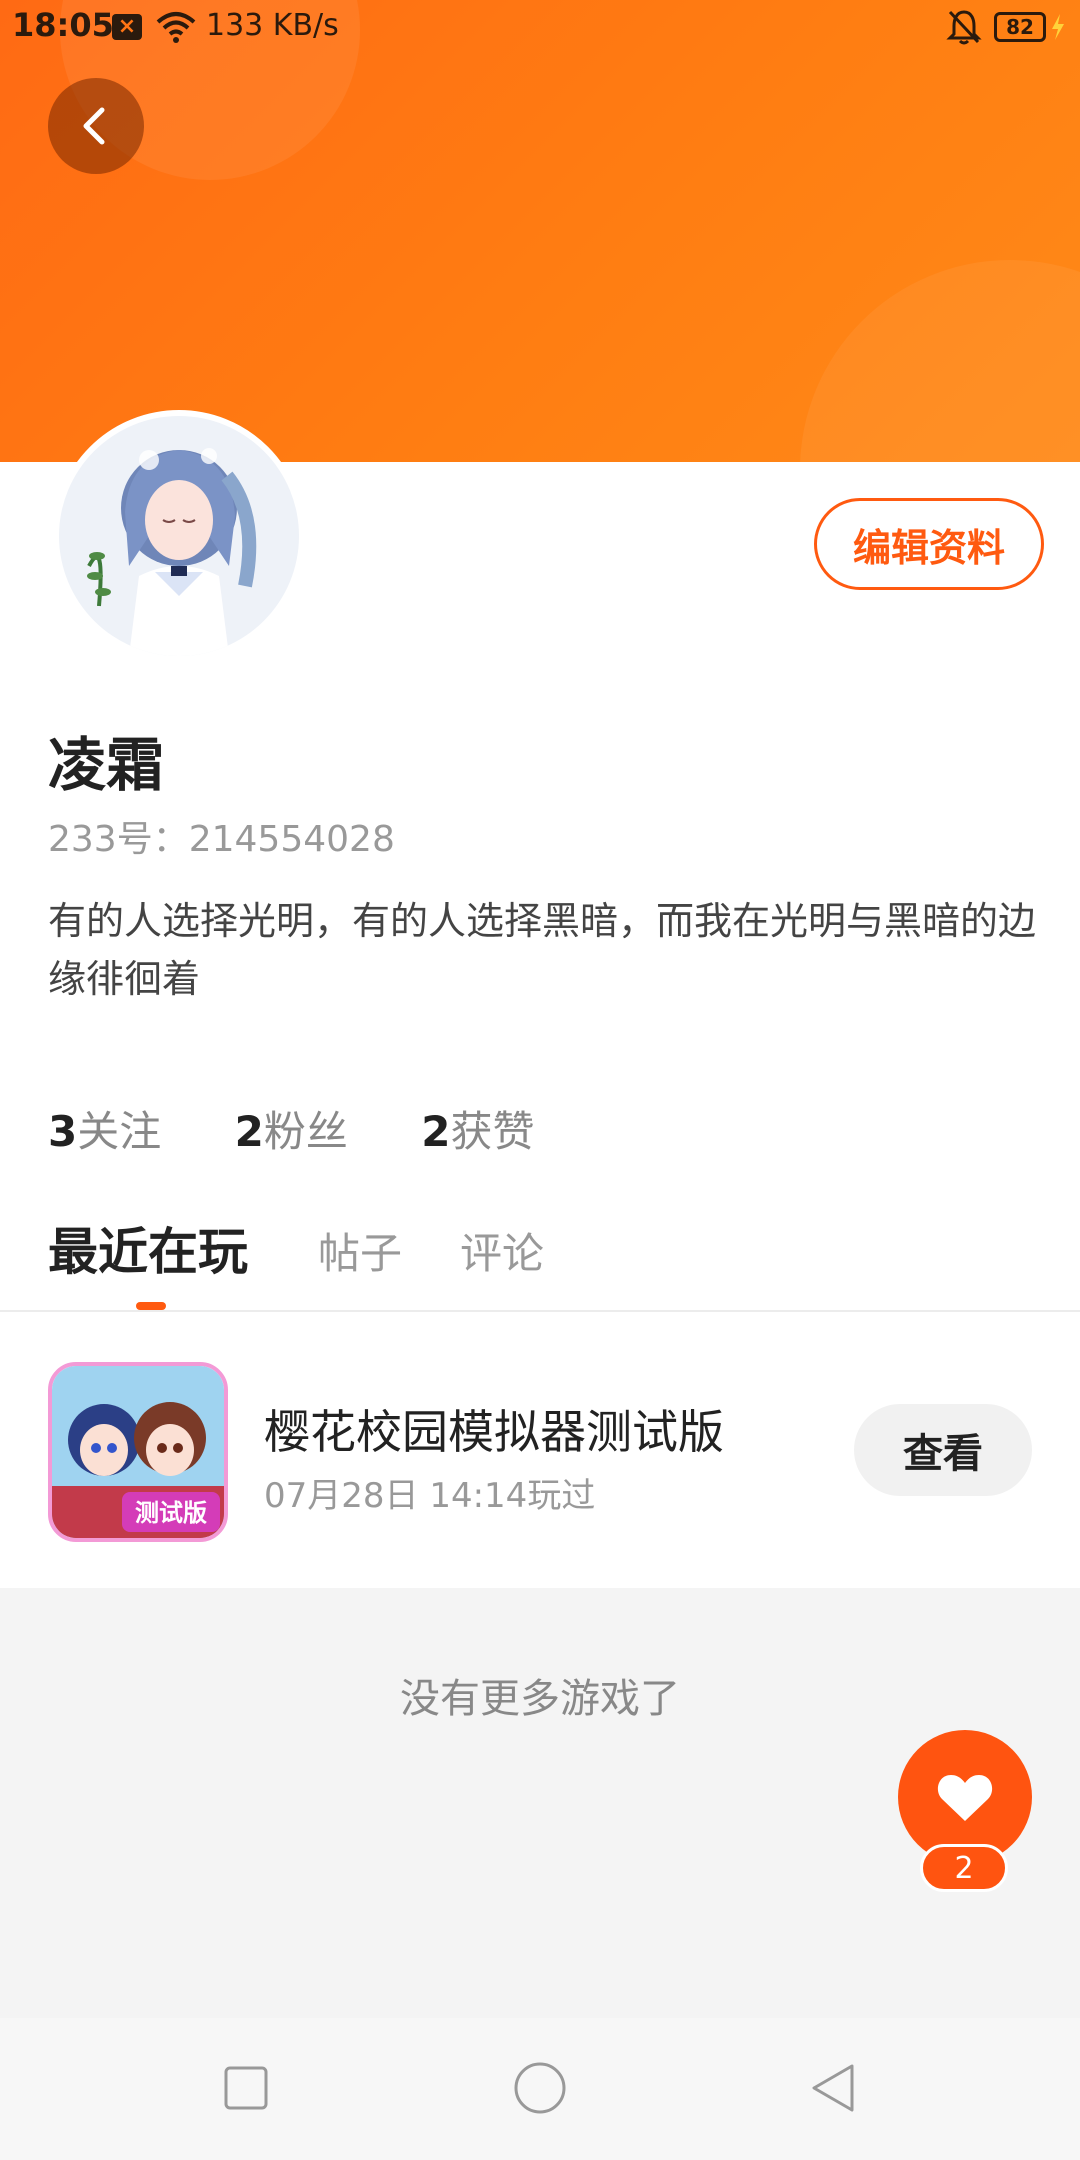 This screenshot has width=1080, height=2160. I want to click on home-icon, so click(540, 2088).